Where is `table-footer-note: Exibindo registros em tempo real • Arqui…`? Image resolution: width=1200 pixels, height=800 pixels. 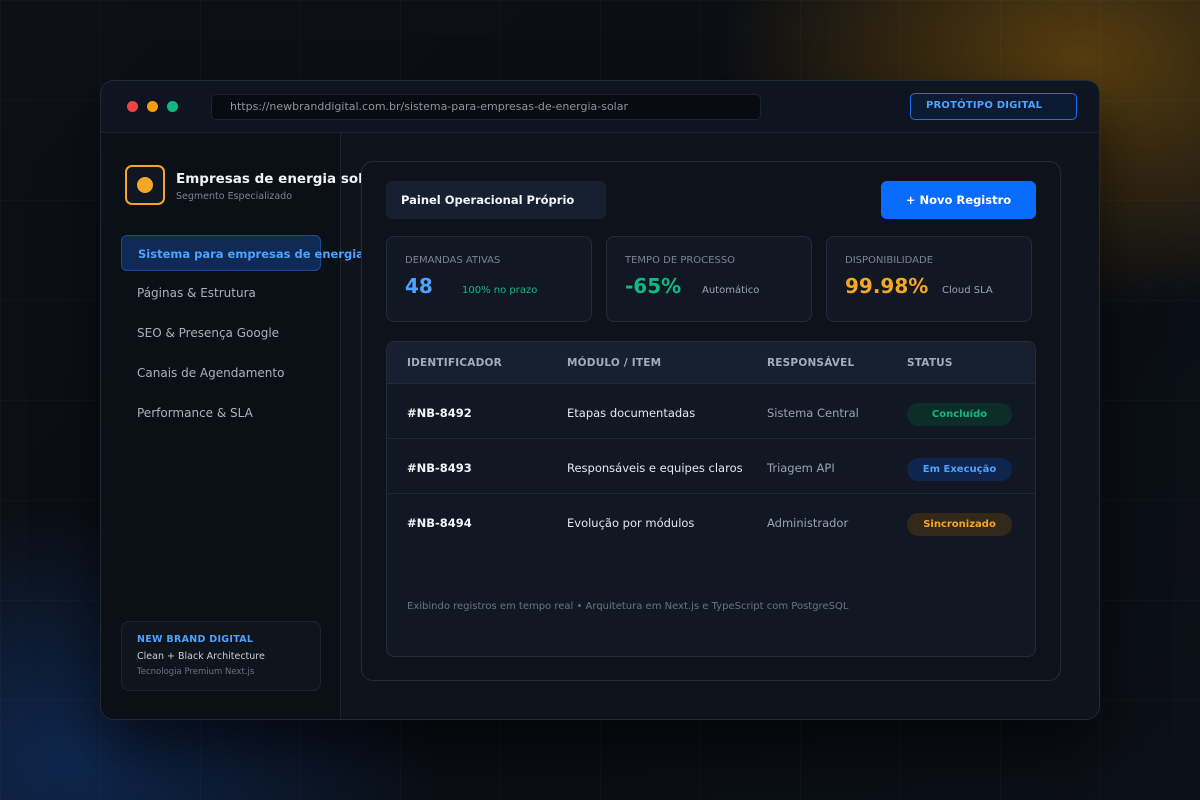
table-footer-note: Exibindo registros em tempo real • Arqui… is located at coordinates (628, 606).